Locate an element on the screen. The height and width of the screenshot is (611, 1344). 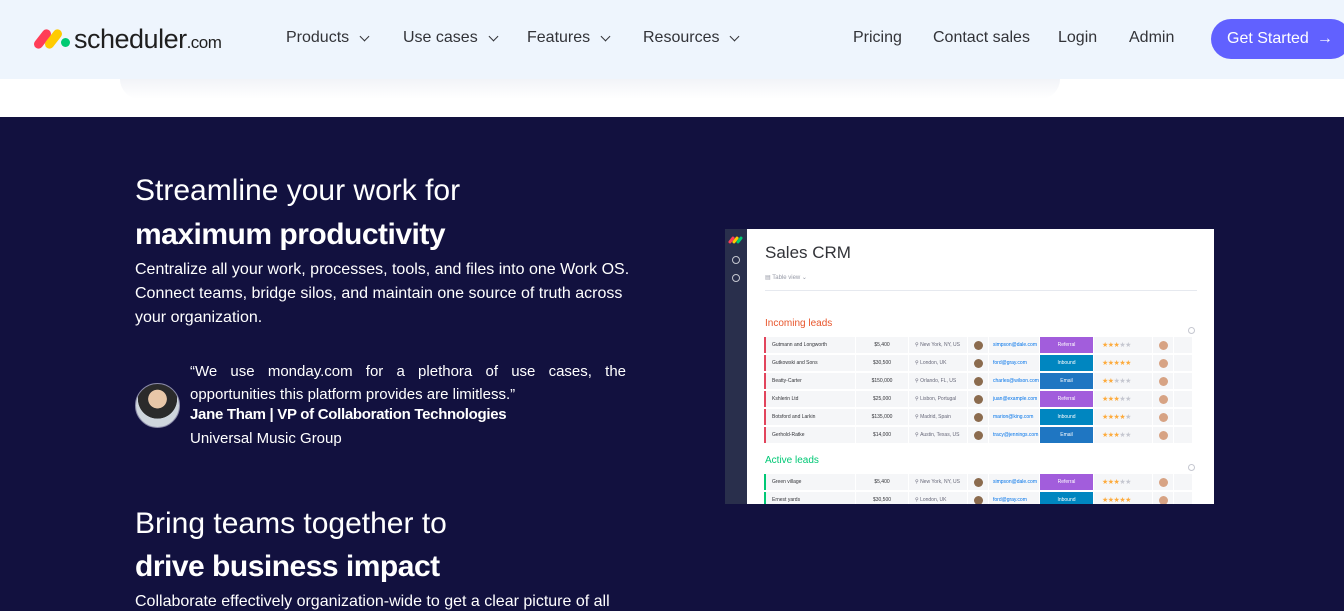
location-label: Orlando, FL, US is located at coordinates (938, 381).